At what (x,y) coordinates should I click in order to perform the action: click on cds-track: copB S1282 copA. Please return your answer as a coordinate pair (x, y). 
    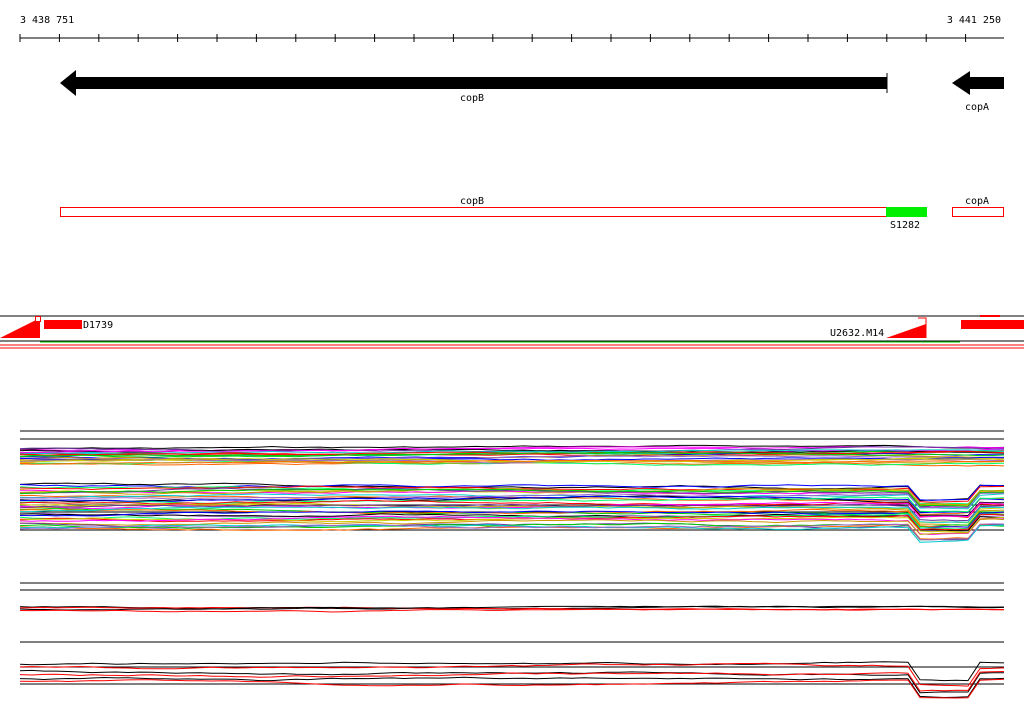
    Looking at the image, I should click on (532, 213).